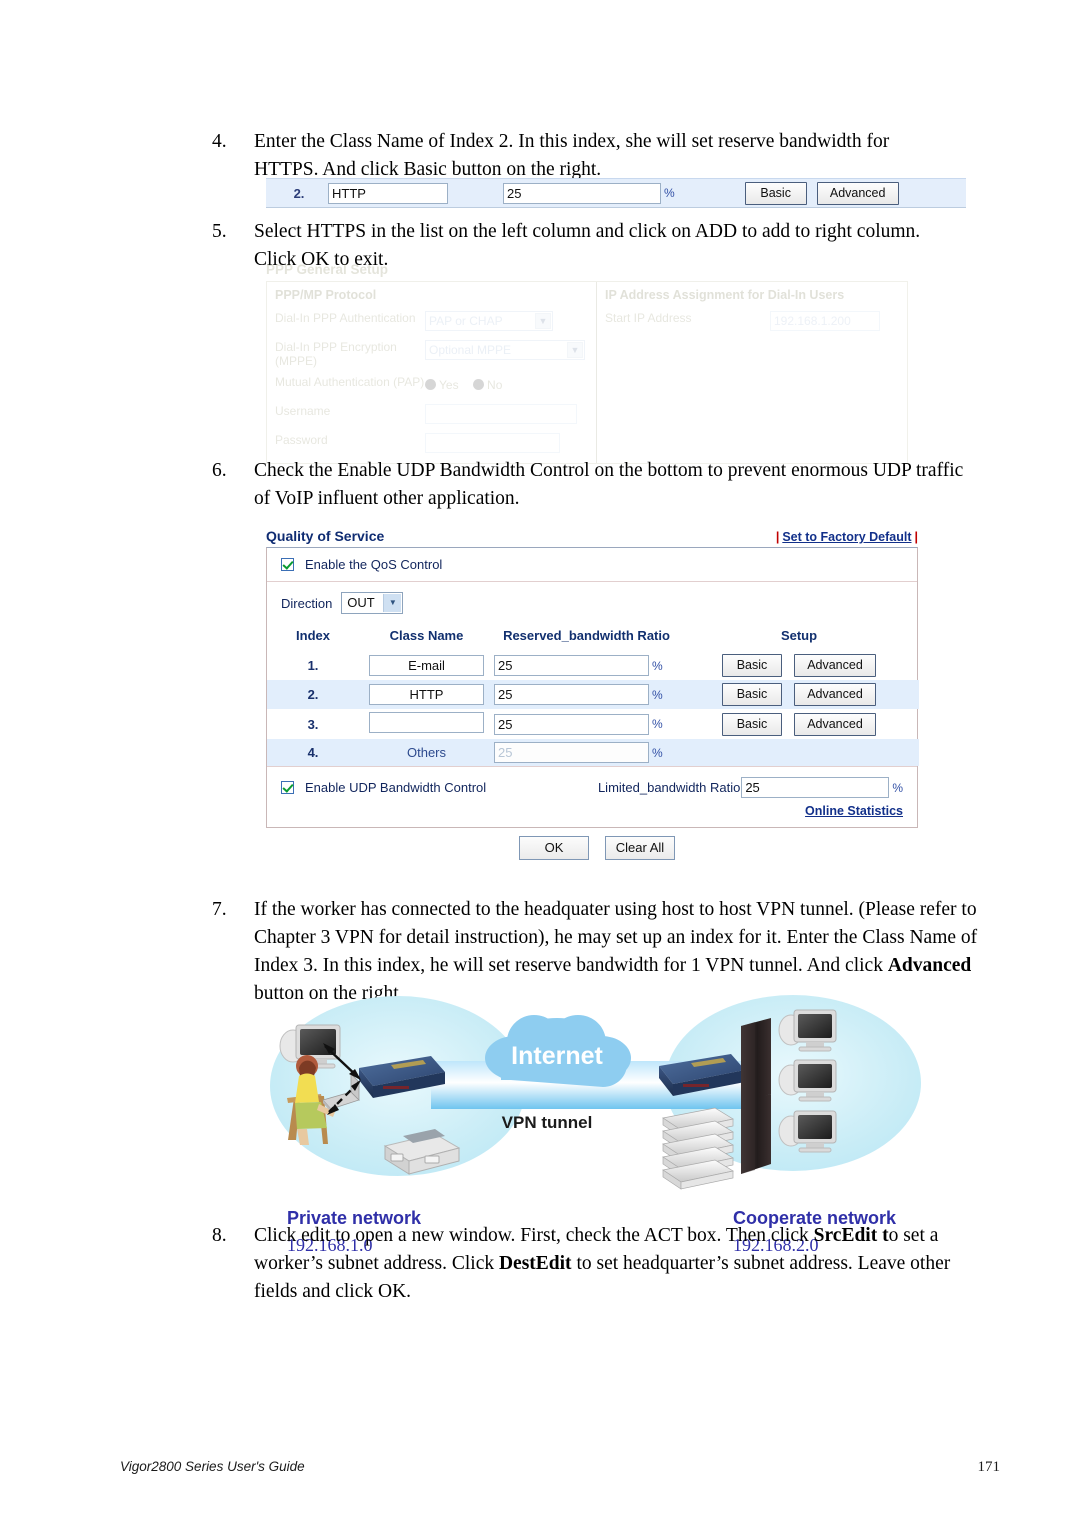 Image resolution: width=1080 pixels, height=1528 pixels. What do you see at coordinates (426, 752) in the screenshot?
I see `class-name-static: Others` at bounding box center [426, 752].